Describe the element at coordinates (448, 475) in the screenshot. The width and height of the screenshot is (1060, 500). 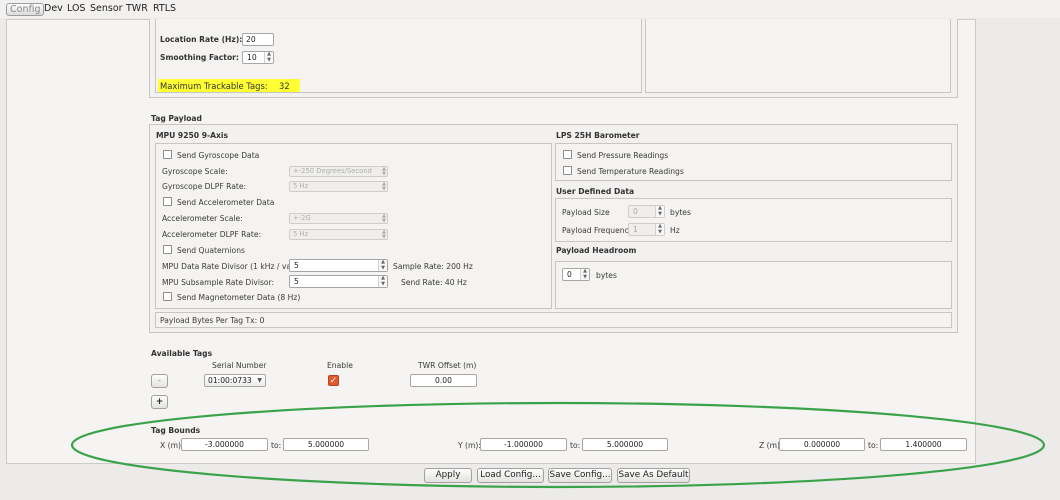
I see `apply-button: Apply` at that location.